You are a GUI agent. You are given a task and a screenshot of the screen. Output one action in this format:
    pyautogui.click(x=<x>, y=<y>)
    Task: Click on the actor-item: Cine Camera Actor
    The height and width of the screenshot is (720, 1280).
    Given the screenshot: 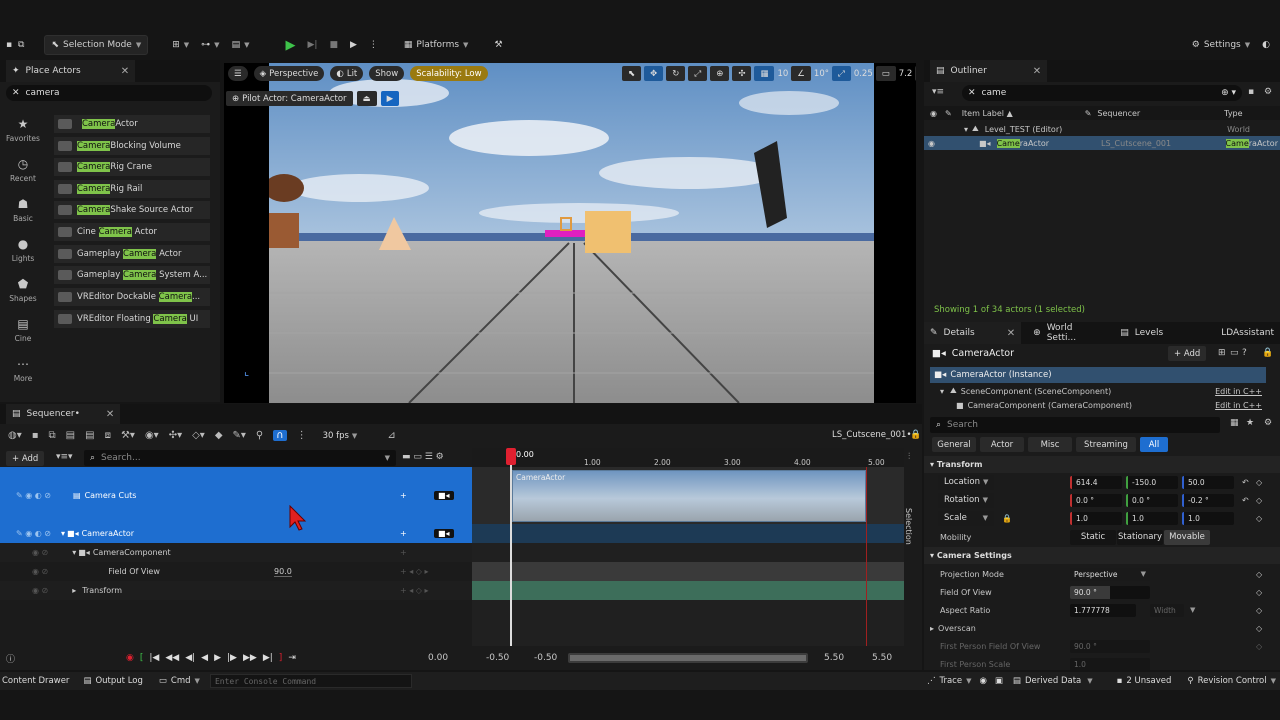 What is the action you would take?
    pyautogui.click(x=132, y=232)
    